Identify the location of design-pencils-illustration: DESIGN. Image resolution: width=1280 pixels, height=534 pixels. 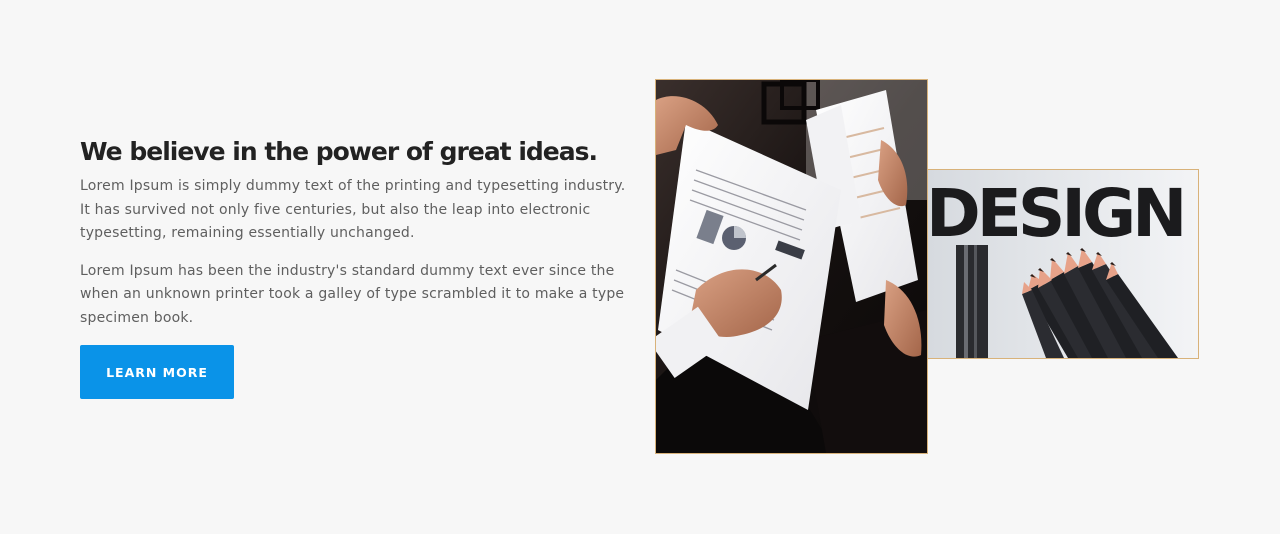
(1063, 264).